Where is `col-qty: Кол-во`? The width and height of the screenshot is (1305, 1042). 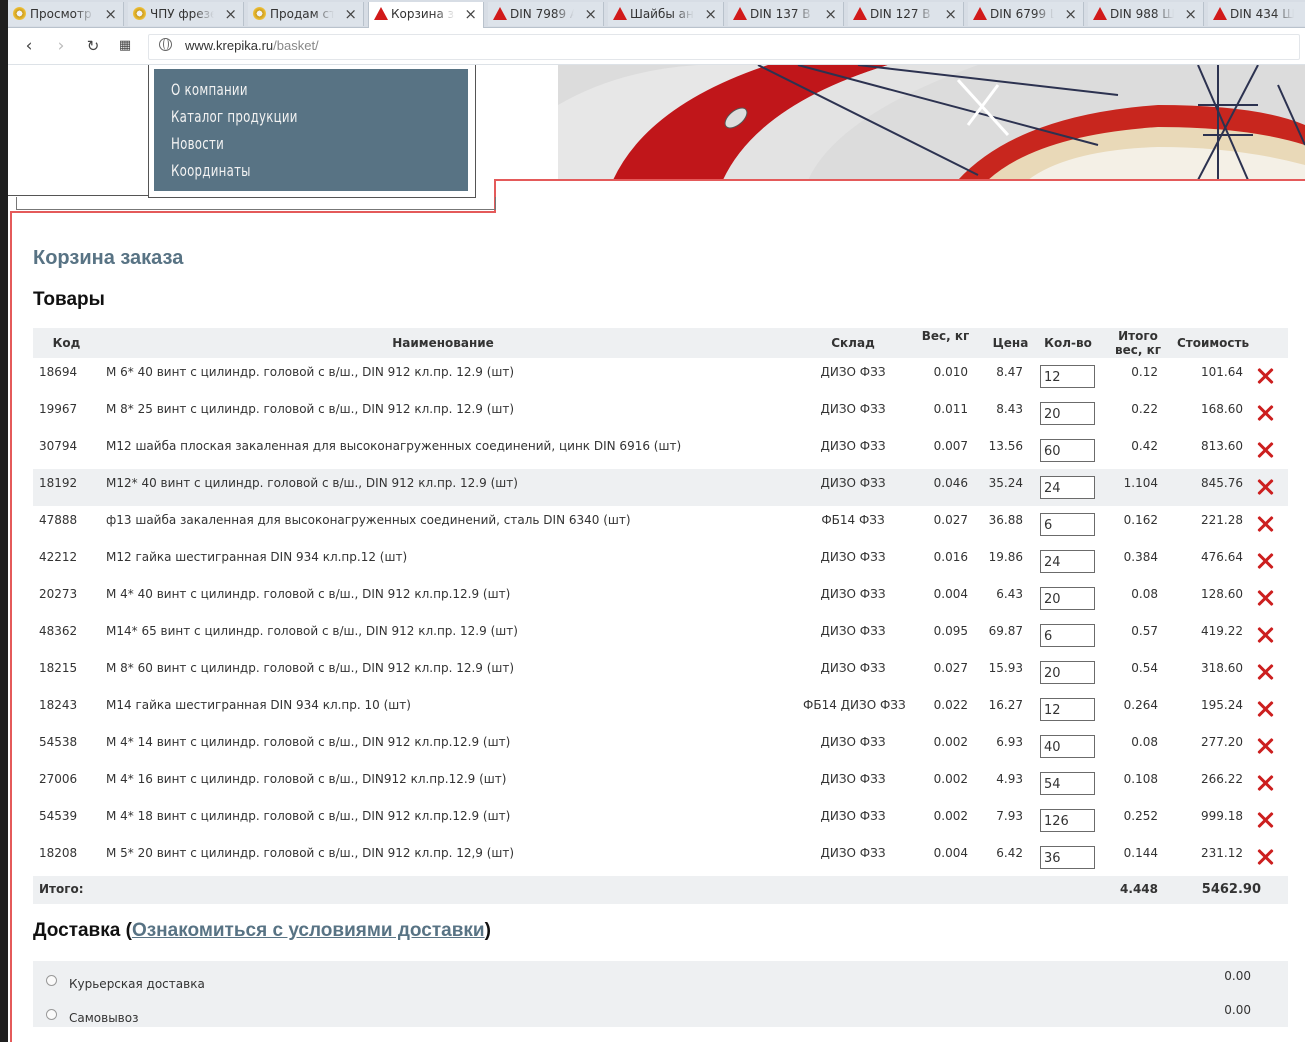 col-qty: Кол-во is located at coordinates (1068, 343).